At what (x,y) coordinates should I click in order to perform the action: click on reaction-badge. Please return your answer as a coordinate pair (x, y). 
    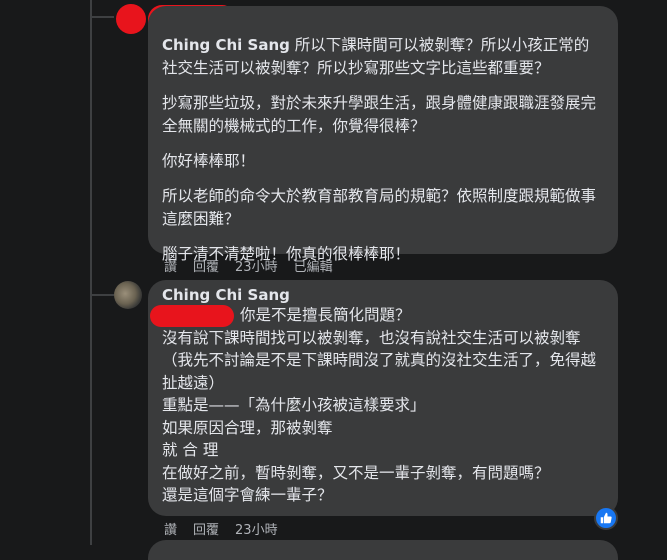
    Looking at the image, I should click on (606, 518).